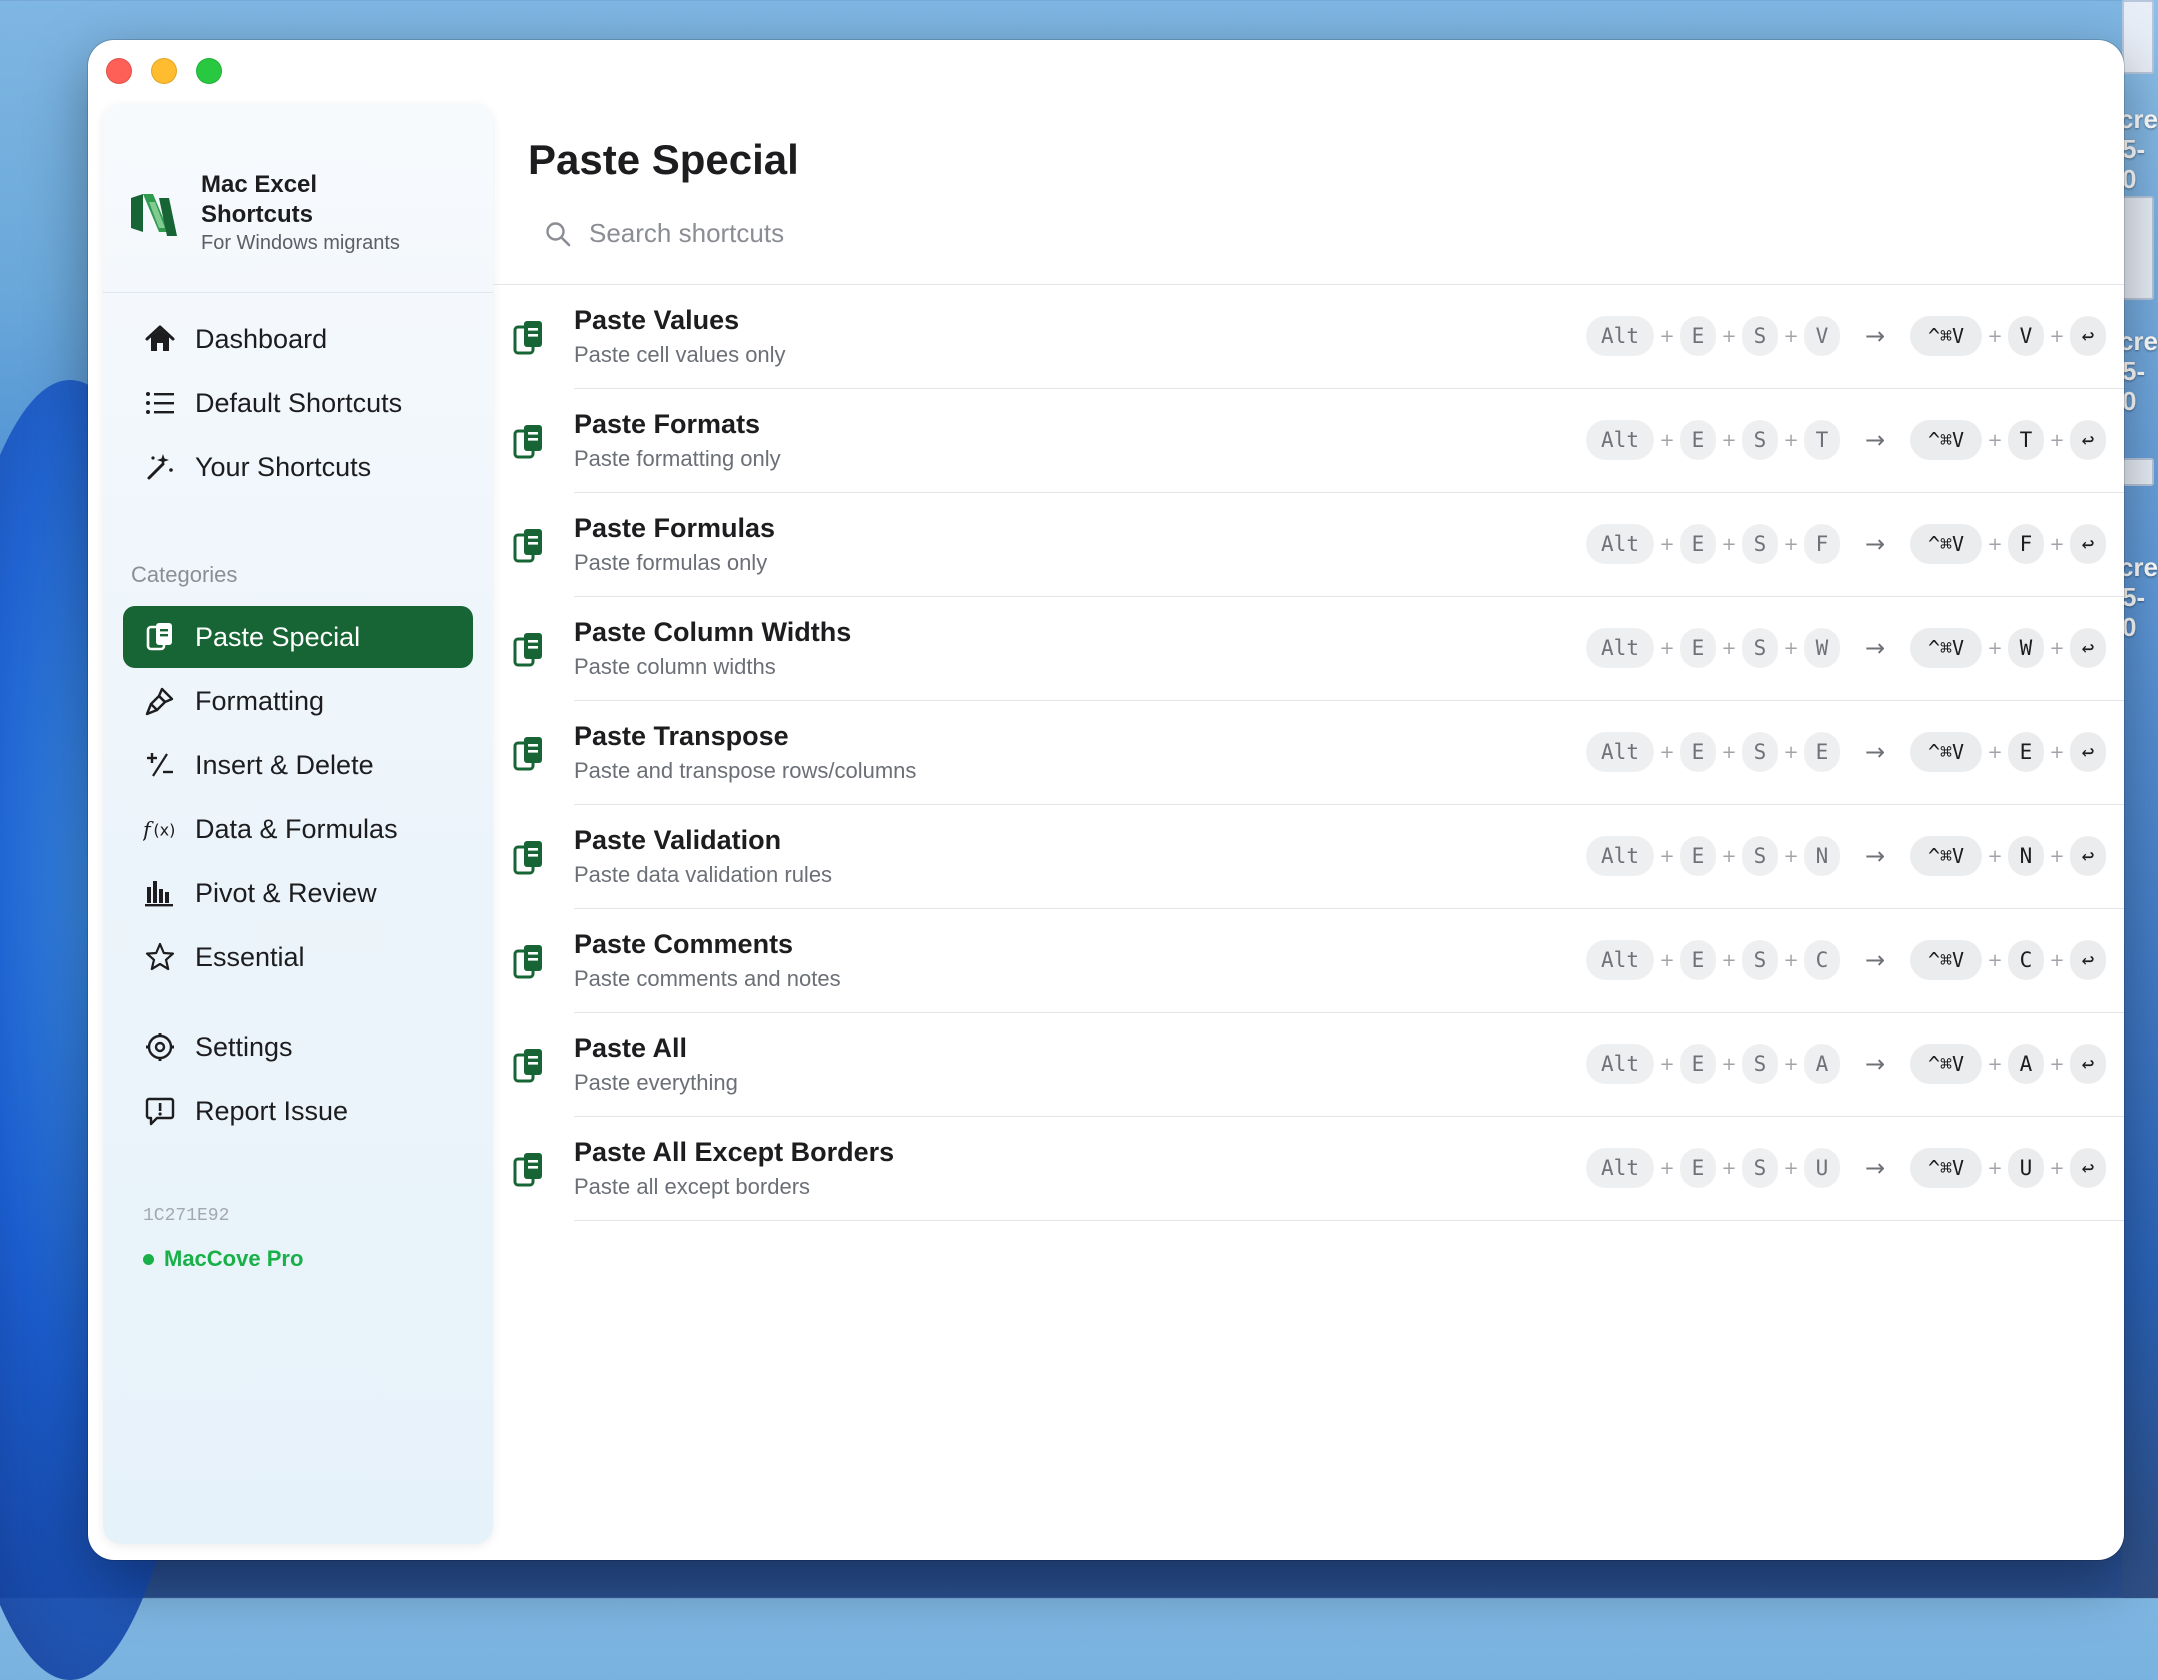  Describe the element at coordinates (160, 701) in the screenshot. I see `paintbrush-icon` at that location.